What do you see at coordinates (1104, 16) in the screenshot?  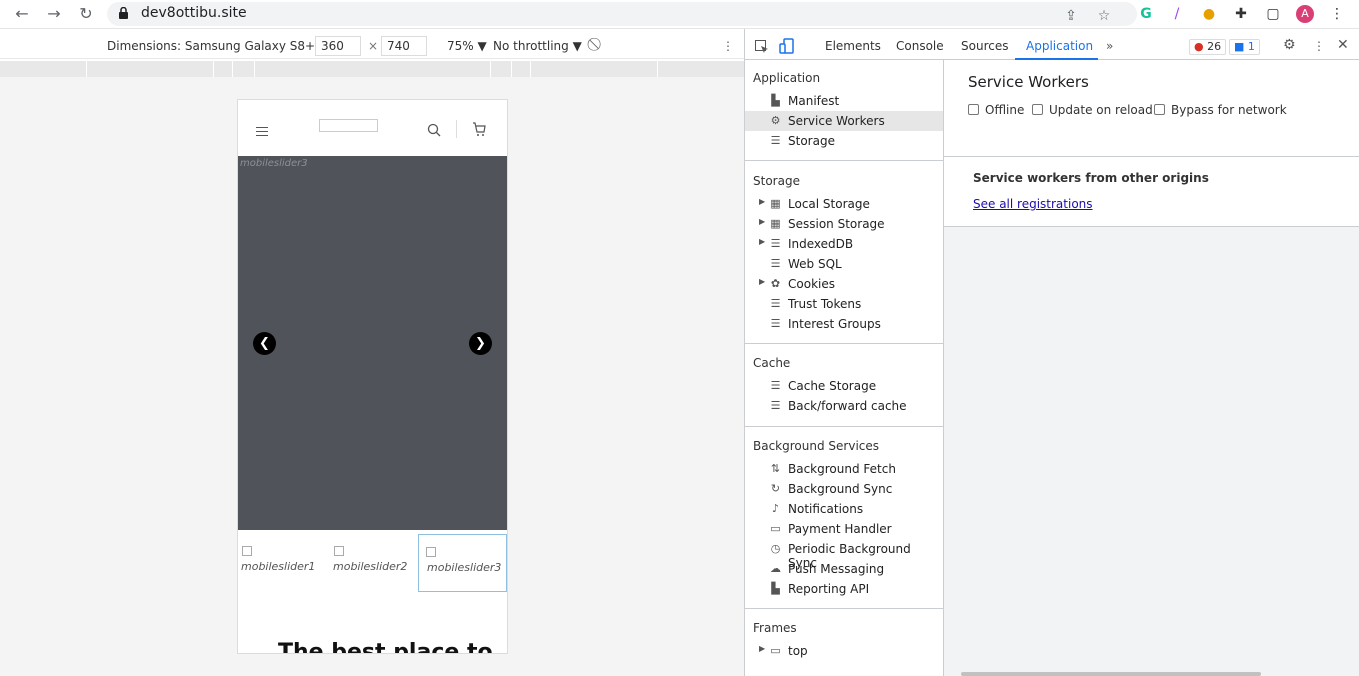 I see `bookmark-star-icon: ☆` at bounding box center [1104, 16].